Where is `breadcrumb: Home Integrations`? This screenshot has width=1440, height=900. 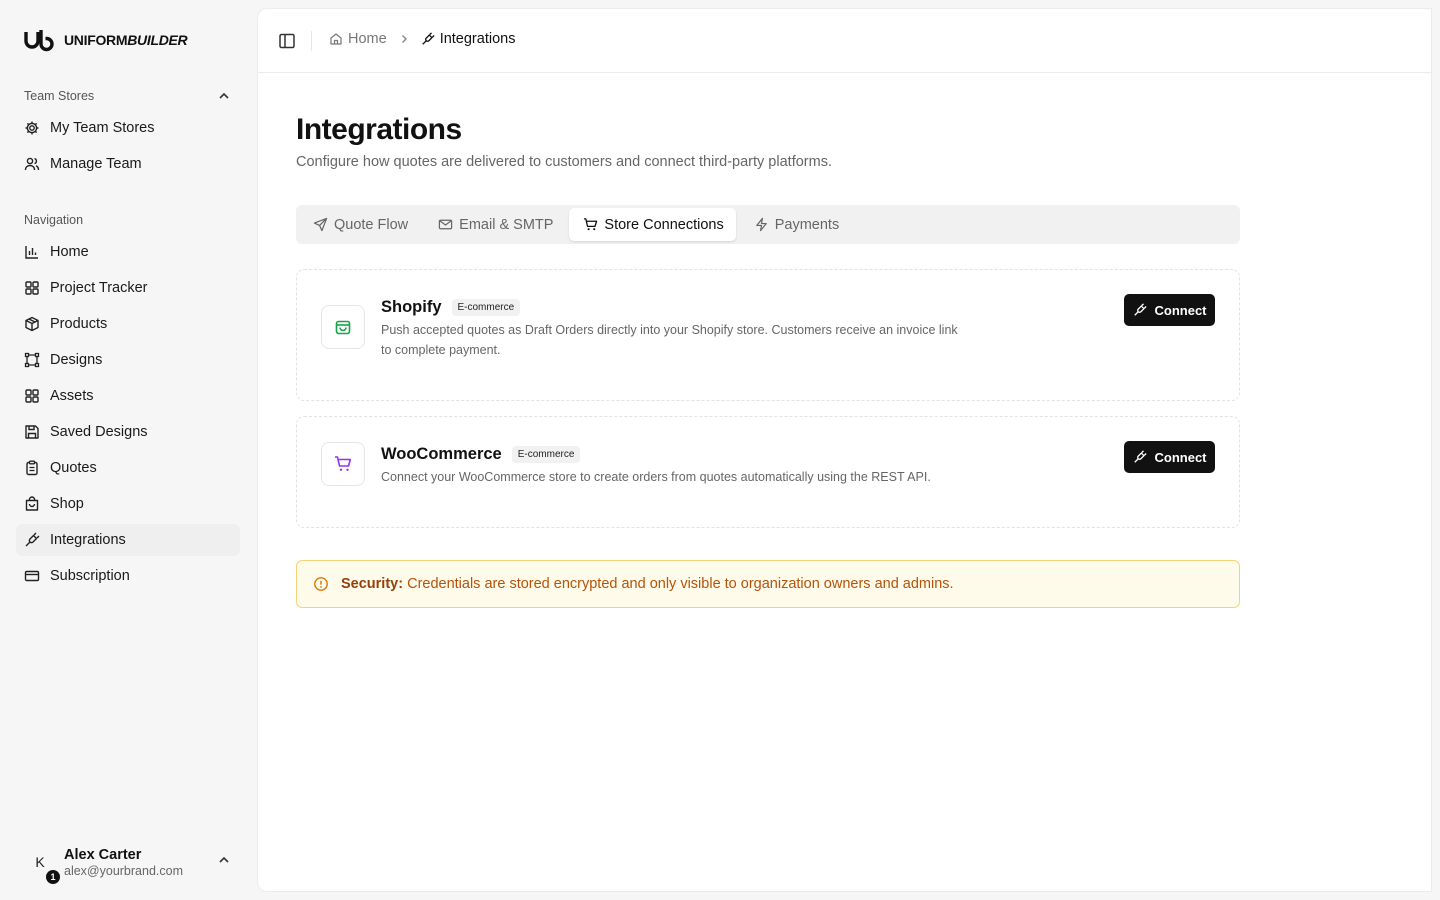
breadcrumb: Home Integrations is located at coordinates (422, 39).